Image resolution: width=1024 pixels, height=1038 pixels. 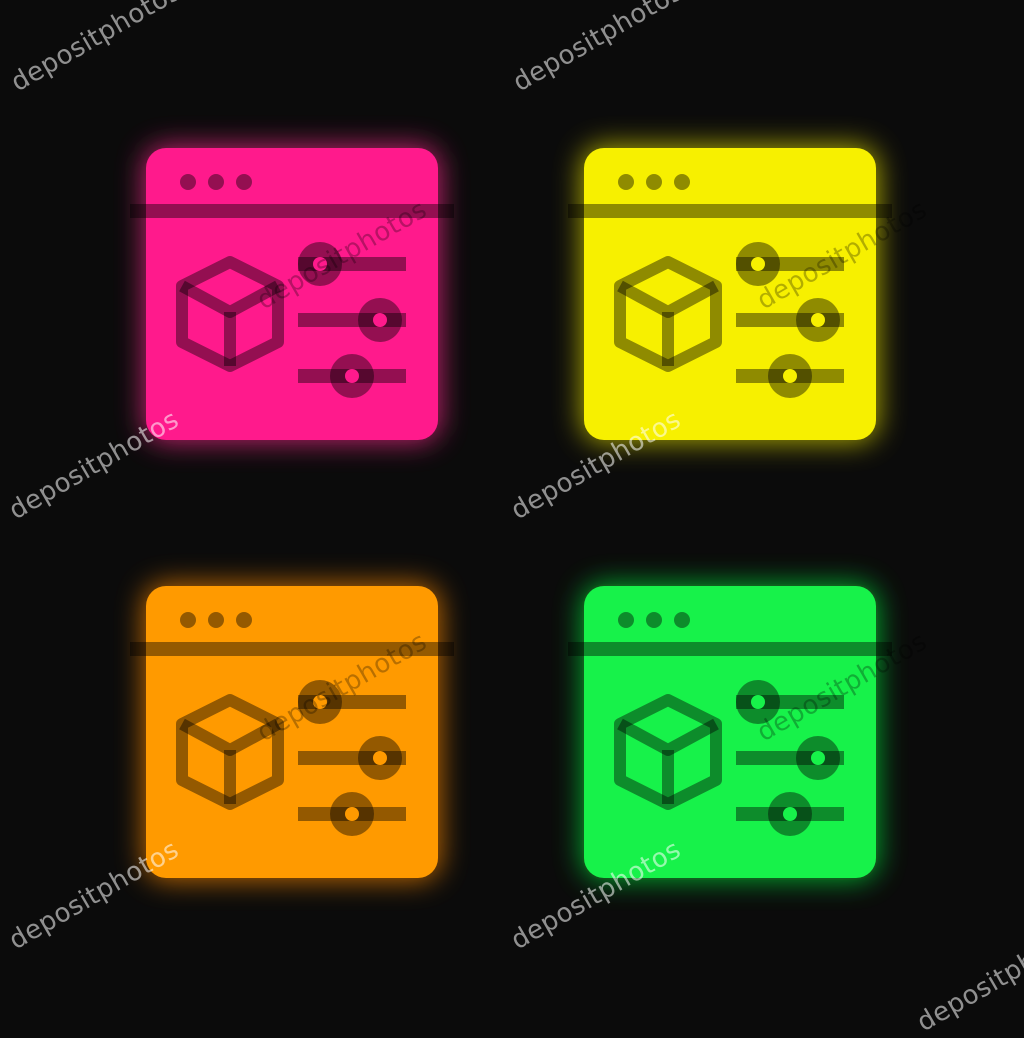 I want to click on settings-window-icon-orange, so click(x=292, y=732).